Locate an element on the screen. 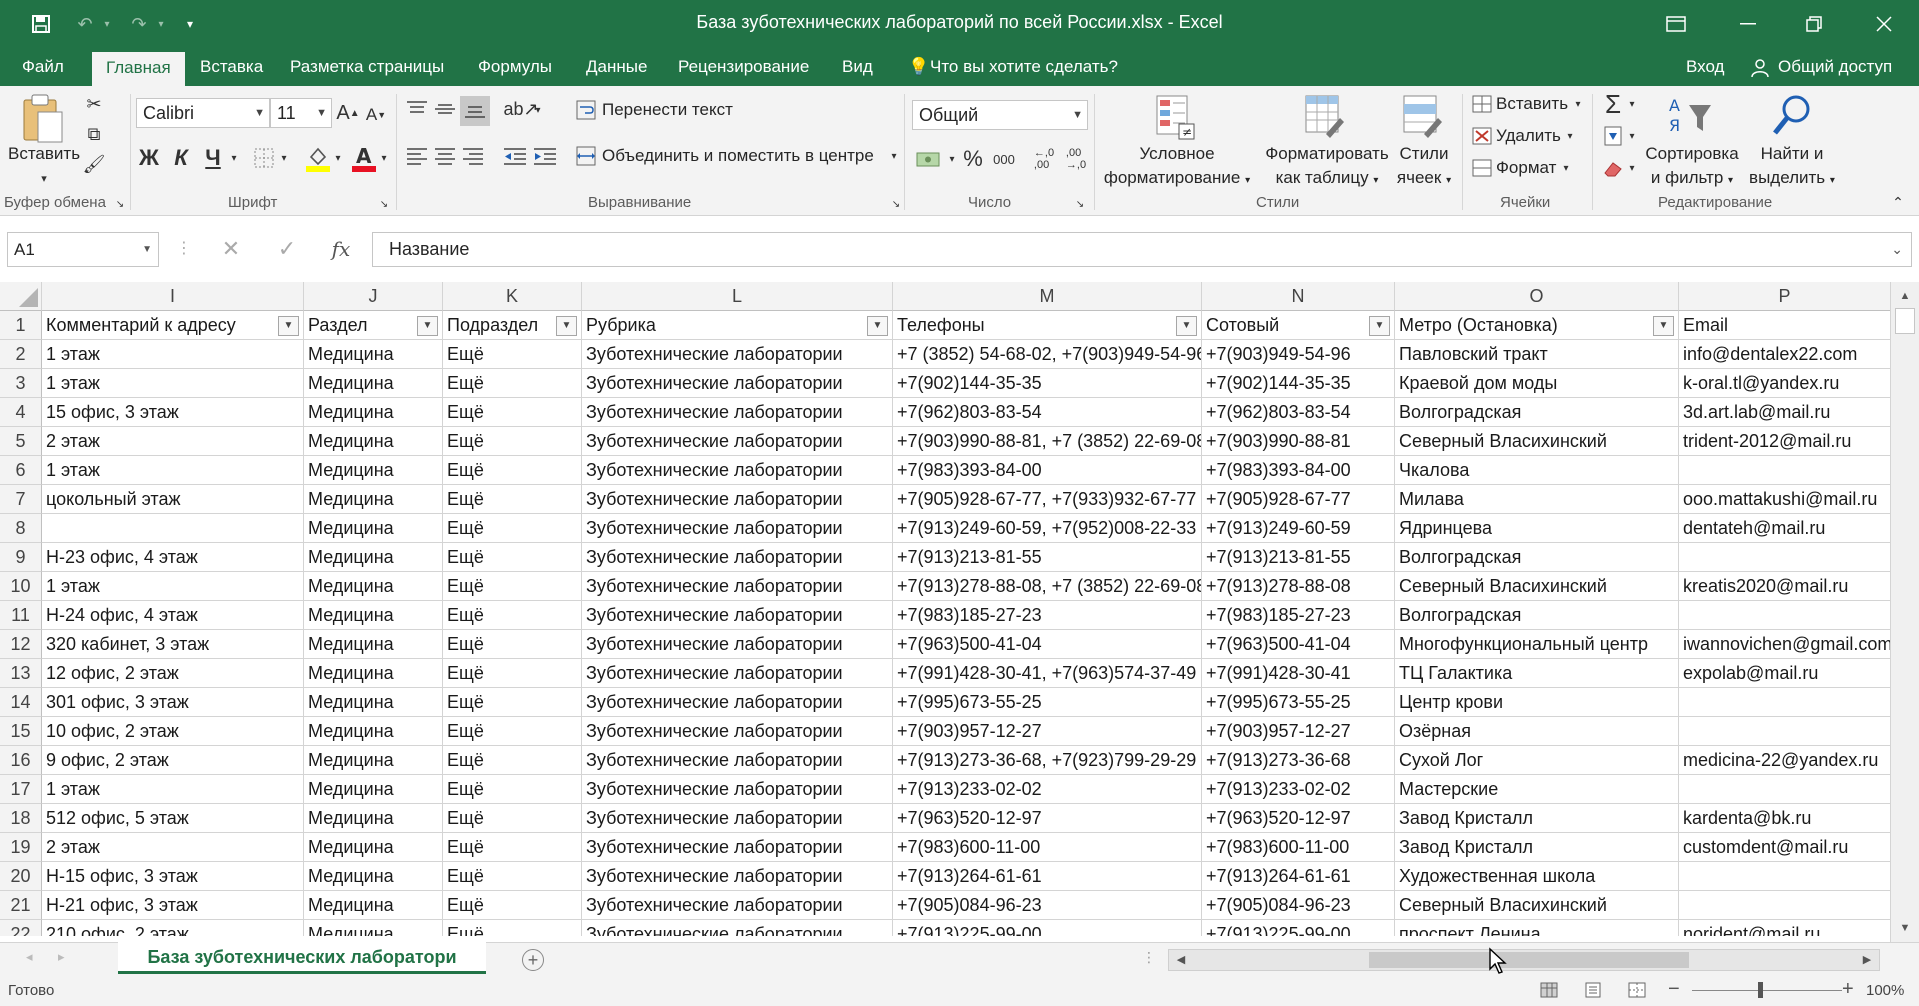  table-cell: ТЦ Галактика is located at coordinates (1537, 673).